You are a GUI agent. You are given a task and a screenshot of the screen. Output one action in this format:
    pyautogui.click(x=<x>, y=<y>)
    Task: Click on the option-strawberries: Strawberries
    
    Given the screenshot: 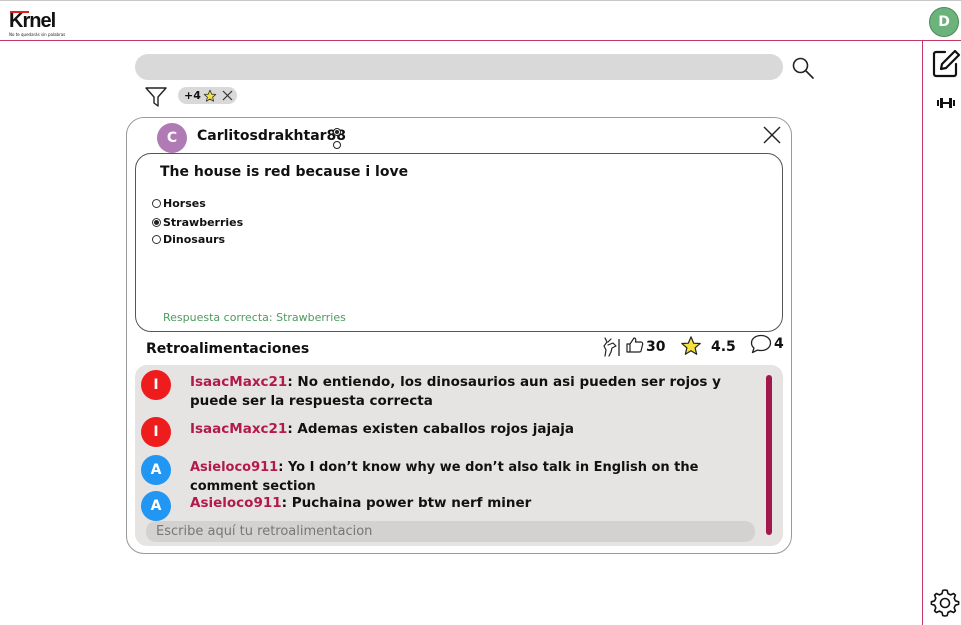 What is the action you would take?
    pyautogui.click(x=197, y=222)
    